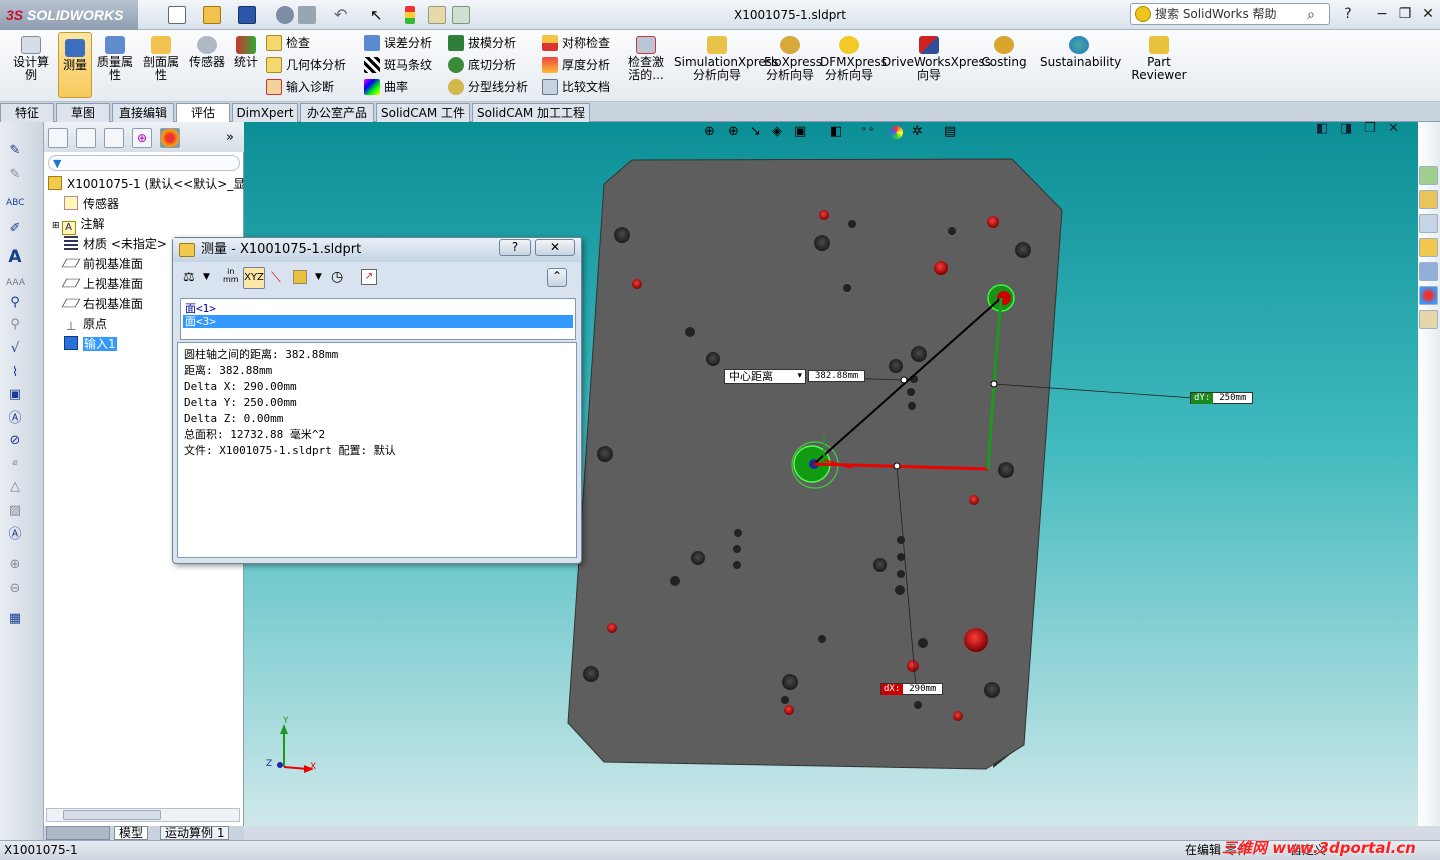 This screenshot has height=860, width=1440. I want to click on configuration-manager-tab-icon, so click(114, 138).